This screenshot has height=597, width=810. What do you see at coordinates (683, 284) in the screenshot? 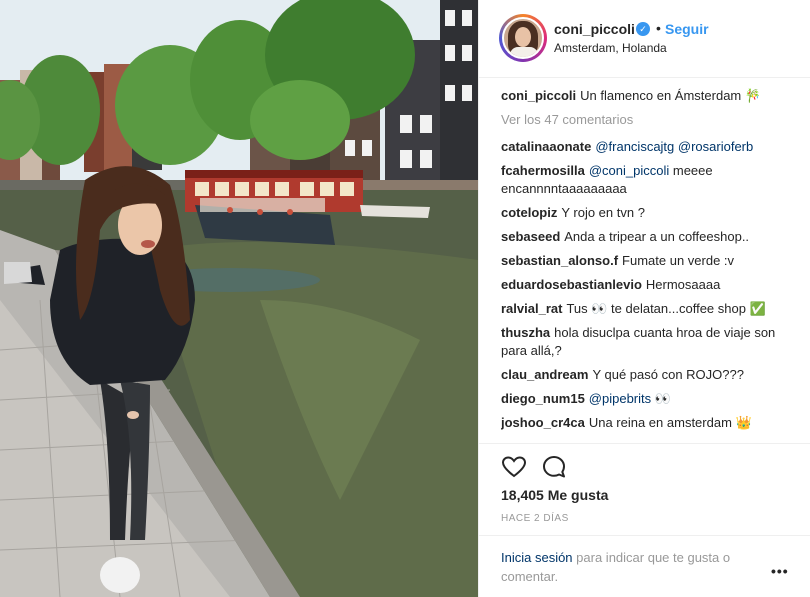
I see `comment-text: Hermosaaaa` at bounding box center [683, 284].